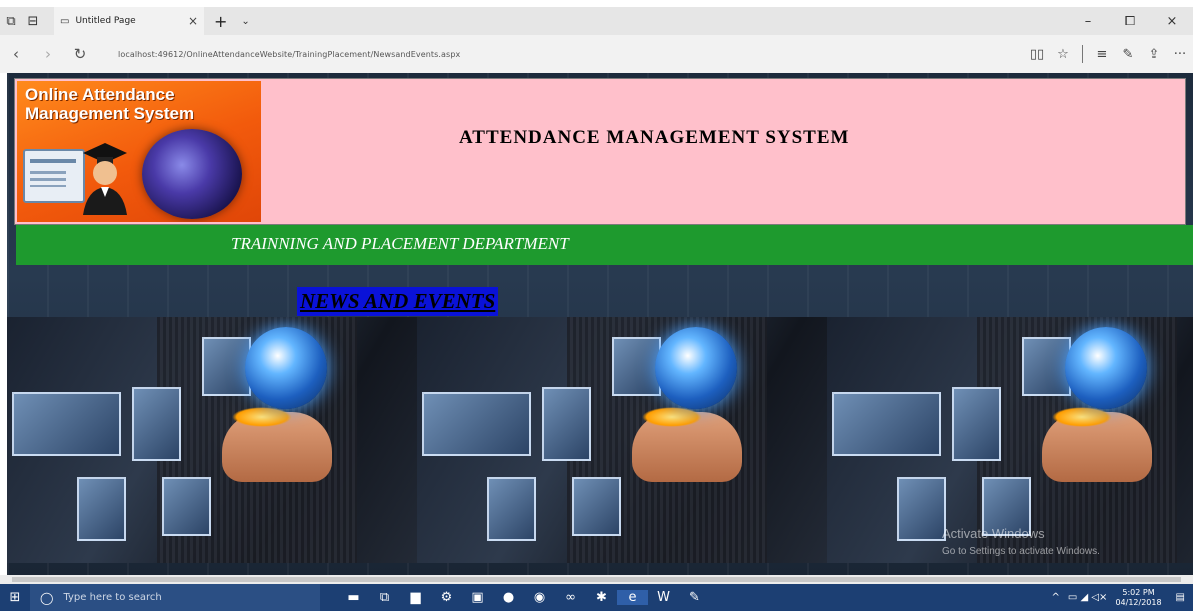  Describe the element at coordinates (601, 597) in the screenshot. I see `game-icon: ✱` at that location.